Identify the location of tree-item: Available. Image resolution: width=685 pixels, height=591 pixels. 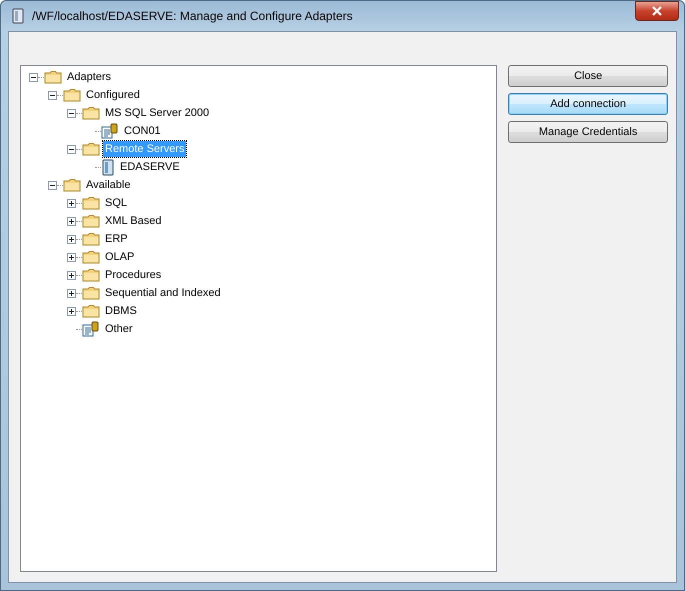
(108, 185).